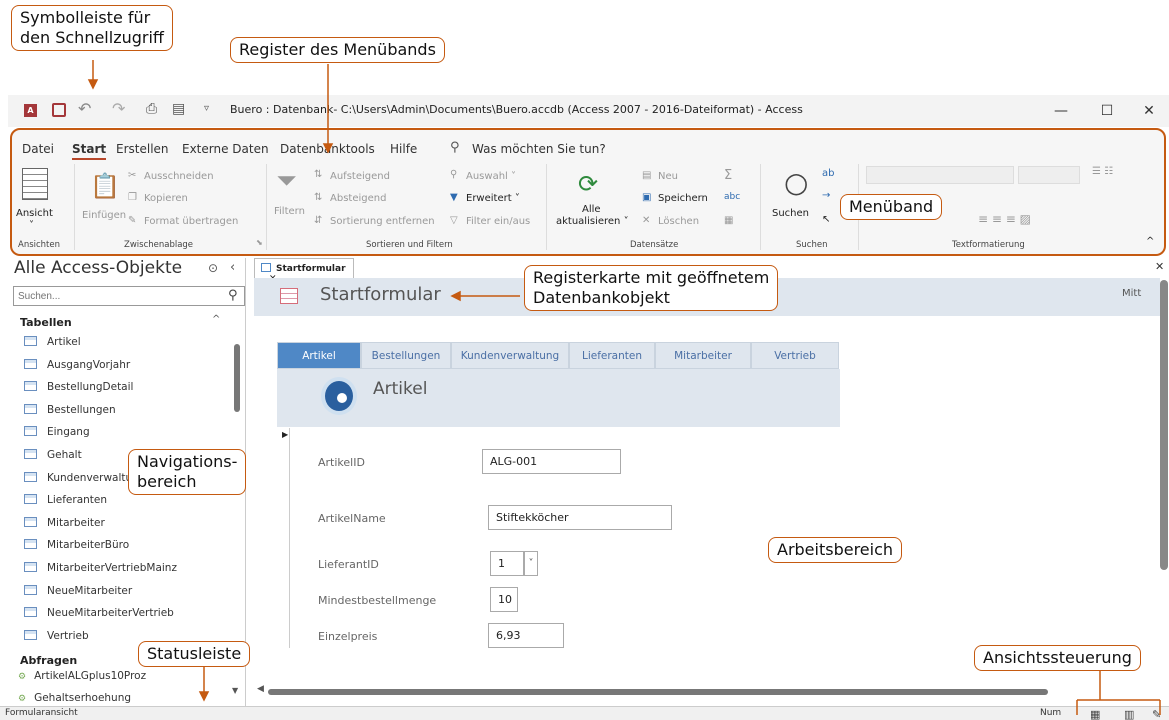 The width and height of the screenshot is (1169, 720). I want to click on callout-statusleiste: Statusleiste, so click(194, 654).